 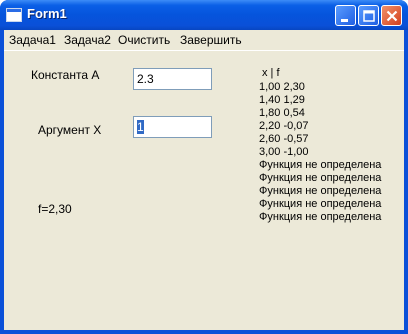 What do you see at coordinates (211, 40) in the screenshot?
I see `menu-exit: Завершить` at bounding box center [211, 40].